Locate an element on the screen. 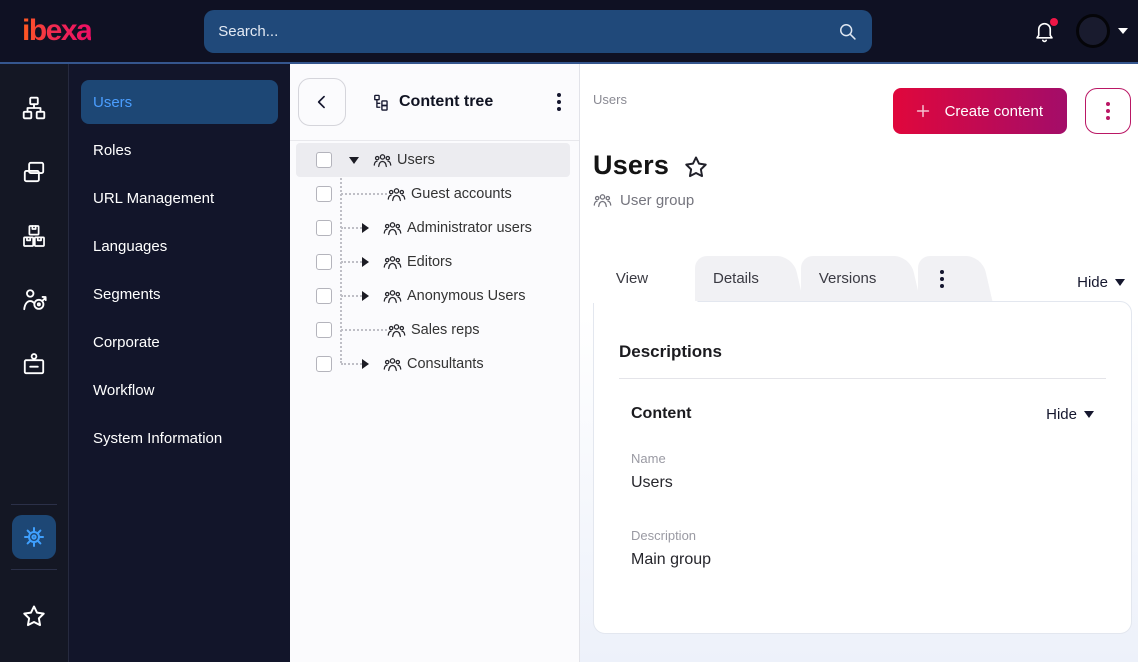  tree-item-editors: Editors is located at coordinates (434, 262).